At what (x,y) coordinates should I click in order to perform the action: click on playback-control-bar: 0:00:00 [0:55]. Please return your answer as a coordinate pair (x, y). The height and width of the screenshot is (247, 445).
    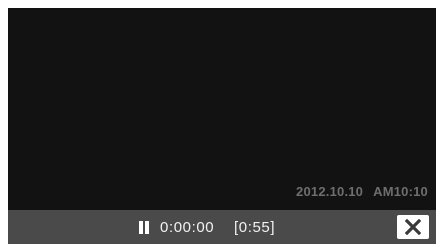
    Looking at the image, I should click on (222, 227).